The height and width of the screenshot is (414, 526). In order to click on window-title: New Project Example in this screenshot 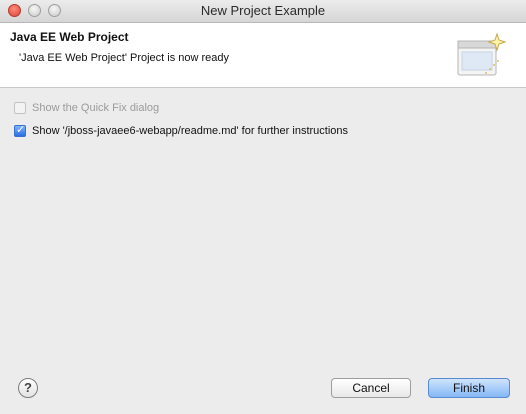, I will do `click(263, 10)`.